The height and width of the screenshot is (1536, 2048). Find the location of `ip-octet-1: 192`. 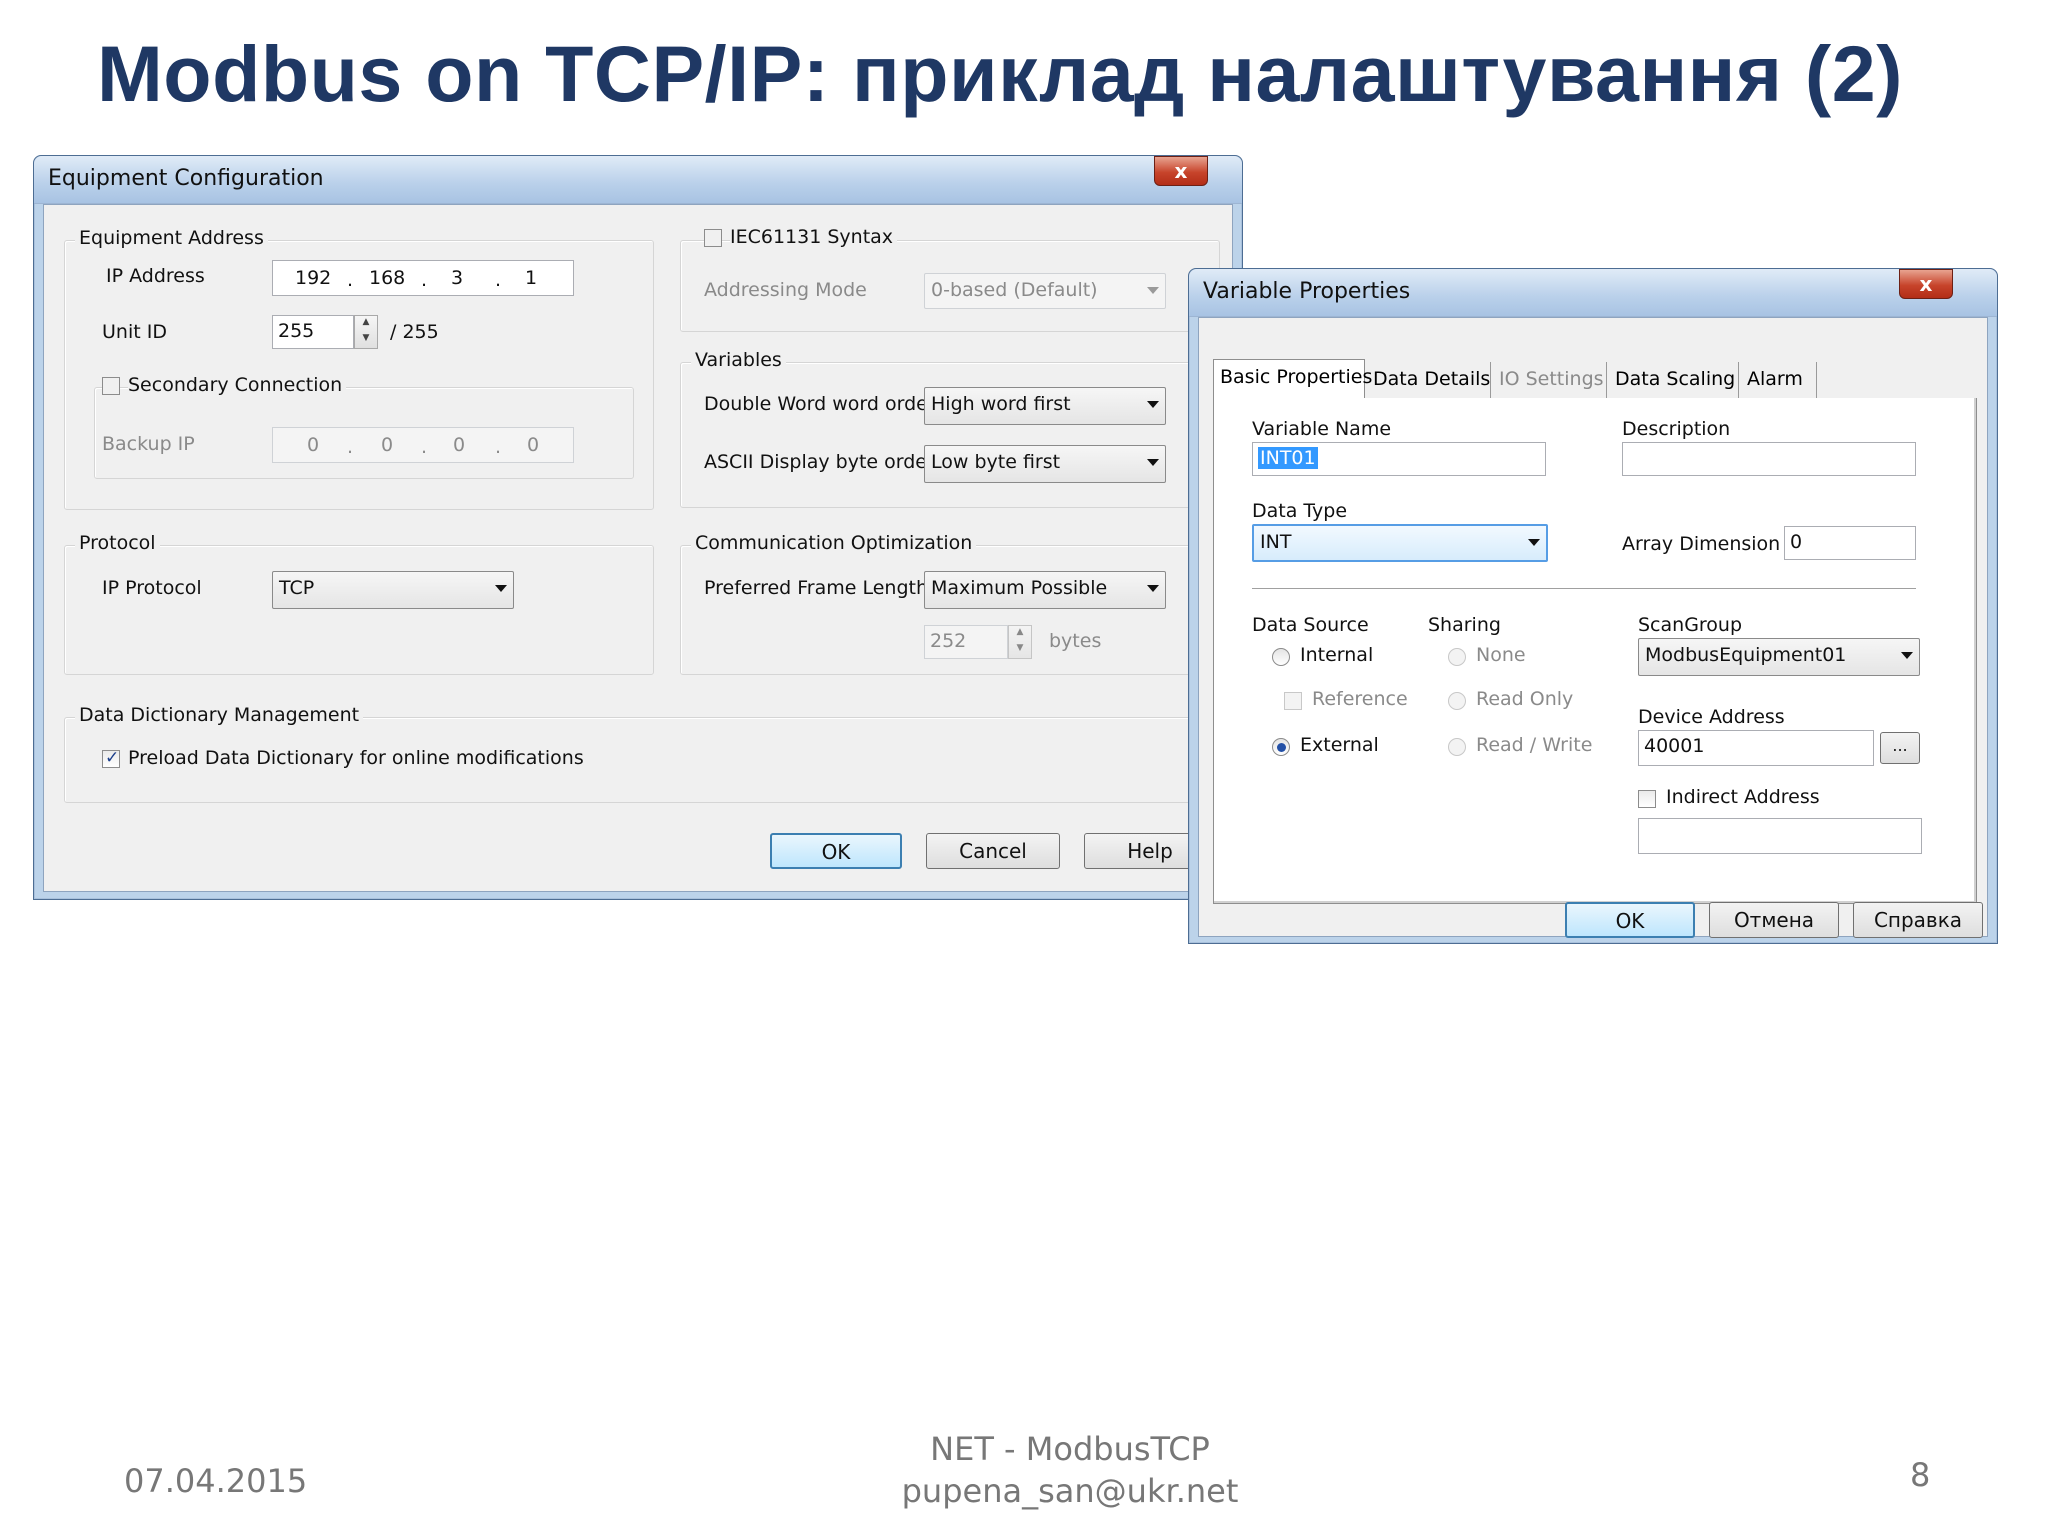

ip-octet-1: 192 is located at coordinates (313, 278).